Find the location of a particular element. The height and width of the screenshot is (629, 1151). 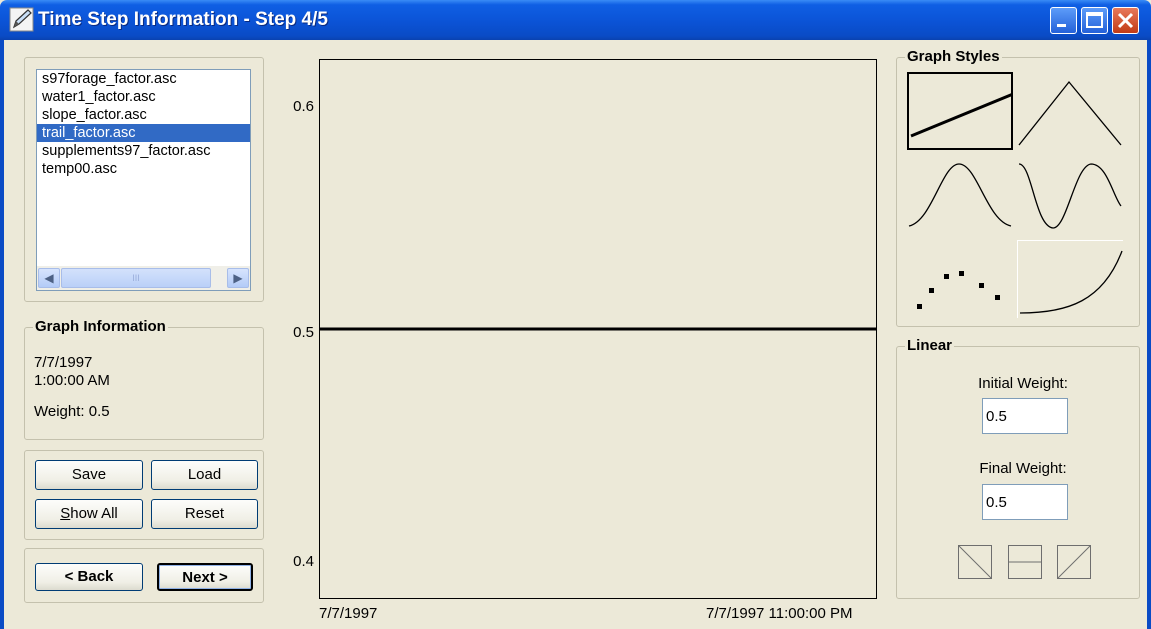

close-button is located at coordinates (1125, 20).